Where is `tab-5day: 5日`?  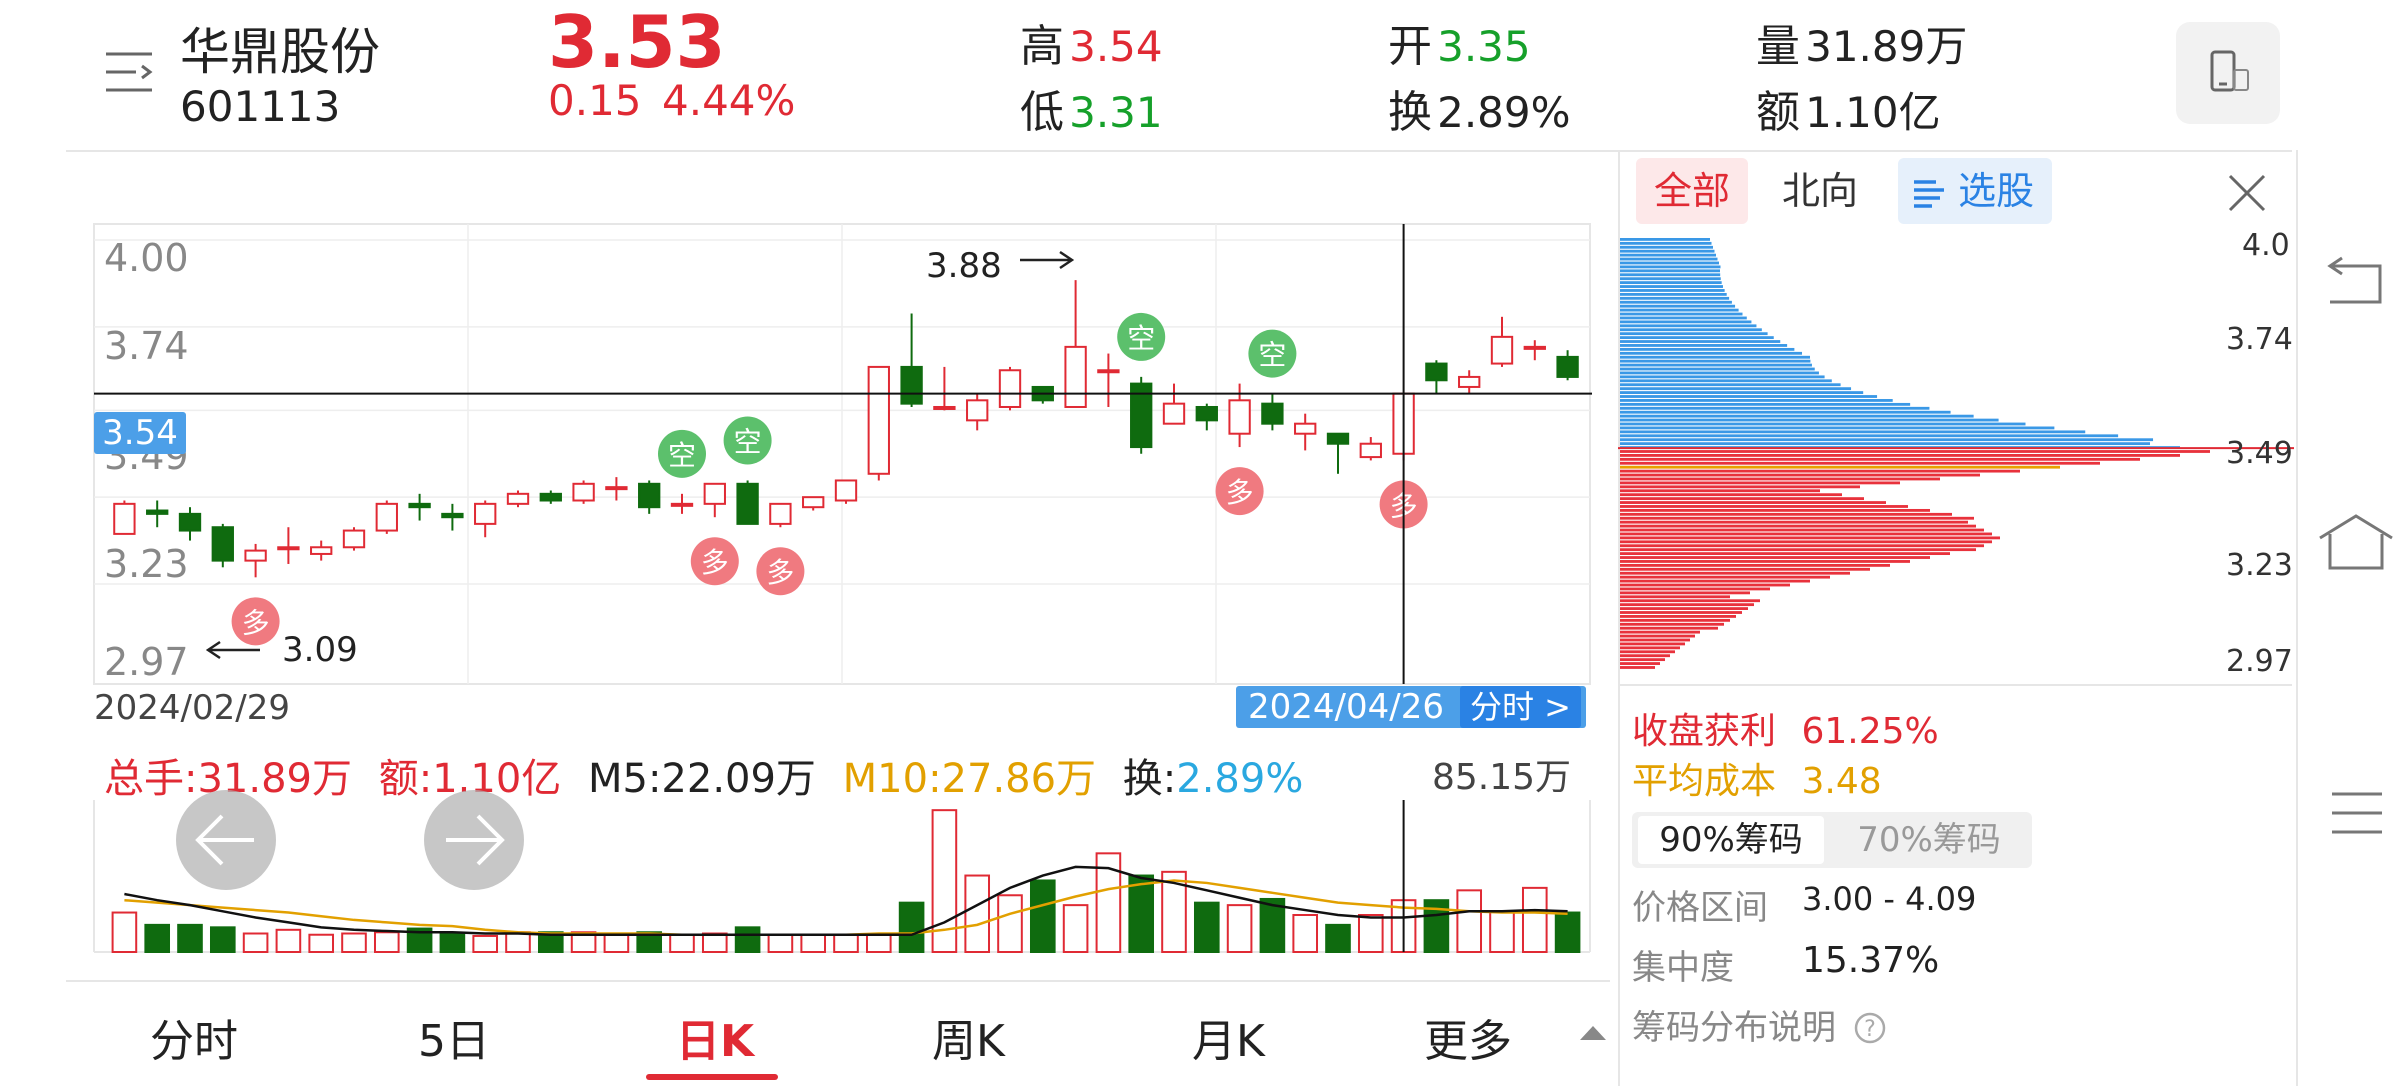 tab-5day: 5日 is located at coordinates (454, 1037).